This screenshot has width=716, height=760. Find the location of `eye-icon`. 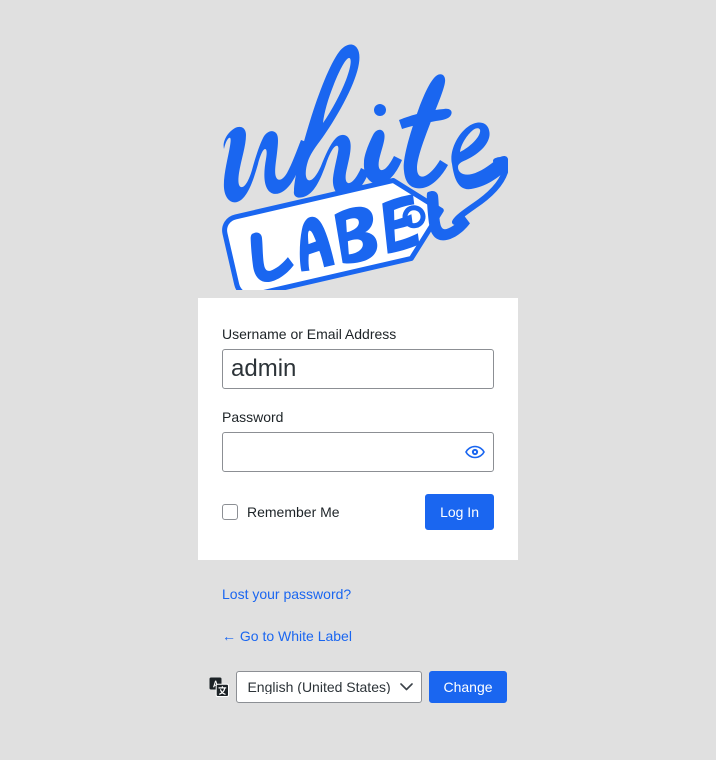

eye-icon is located at coordinates (475, 452).